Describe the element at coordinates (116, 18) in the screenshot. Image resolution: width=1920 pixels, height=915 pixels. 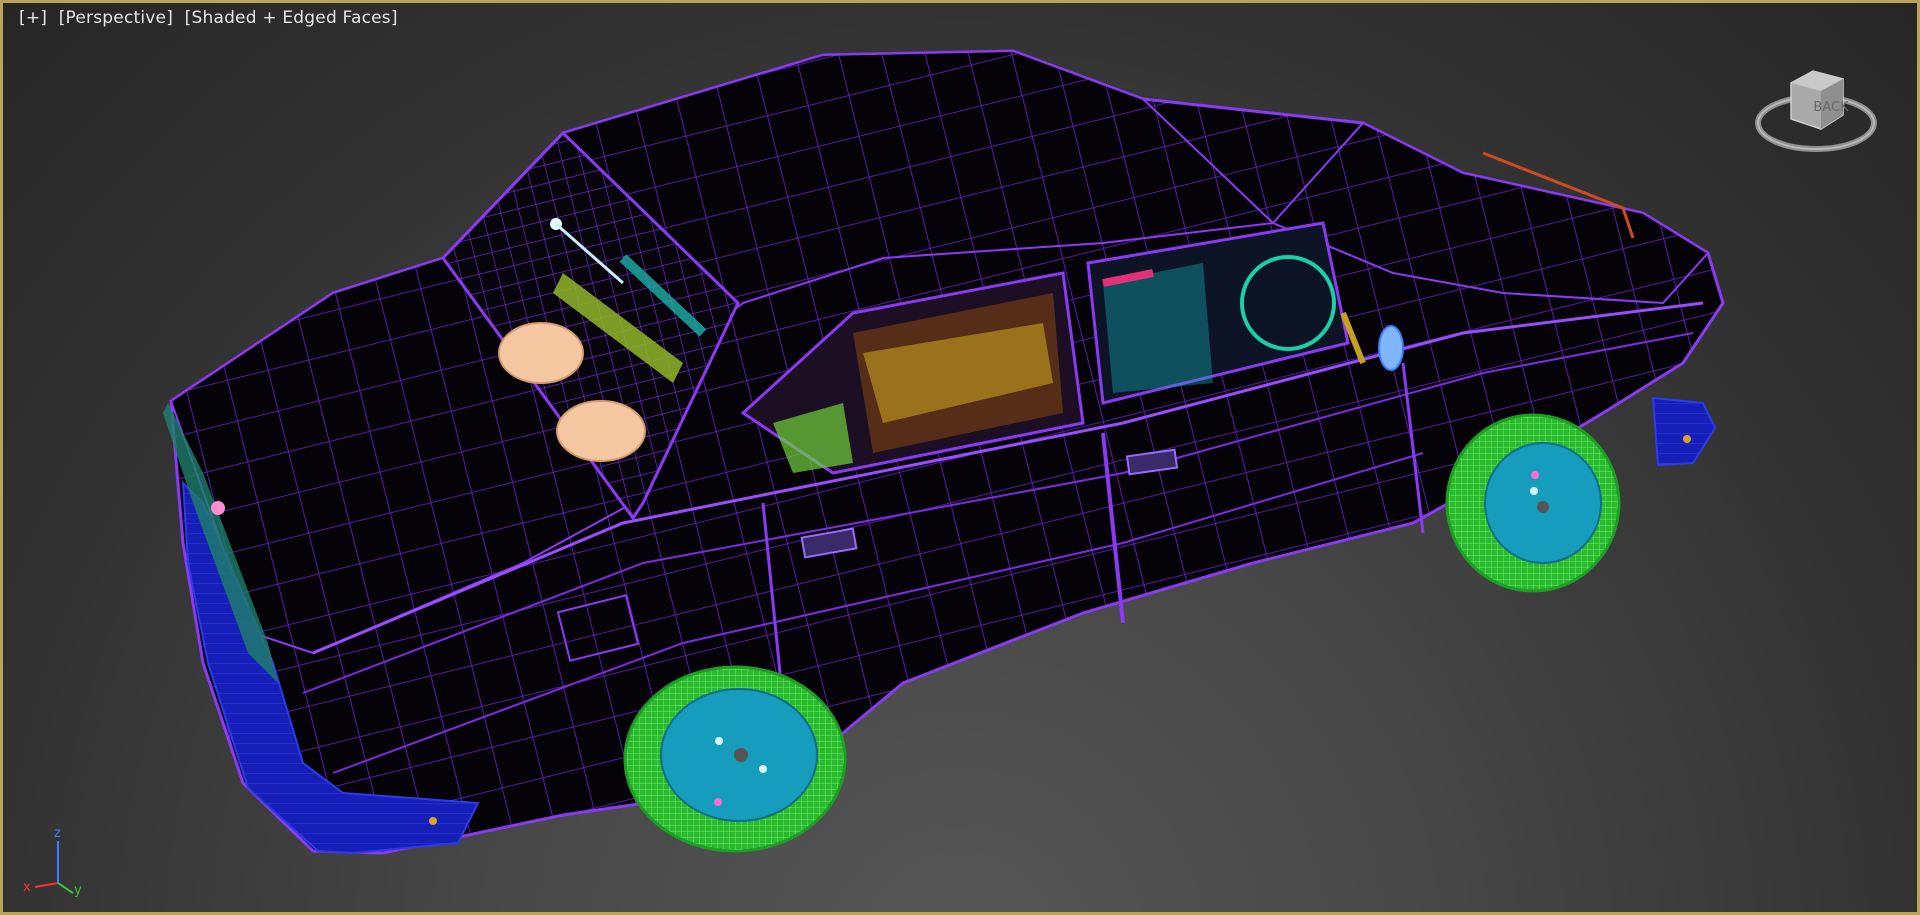
I see `view-type-label: [Perspective]` at that location.